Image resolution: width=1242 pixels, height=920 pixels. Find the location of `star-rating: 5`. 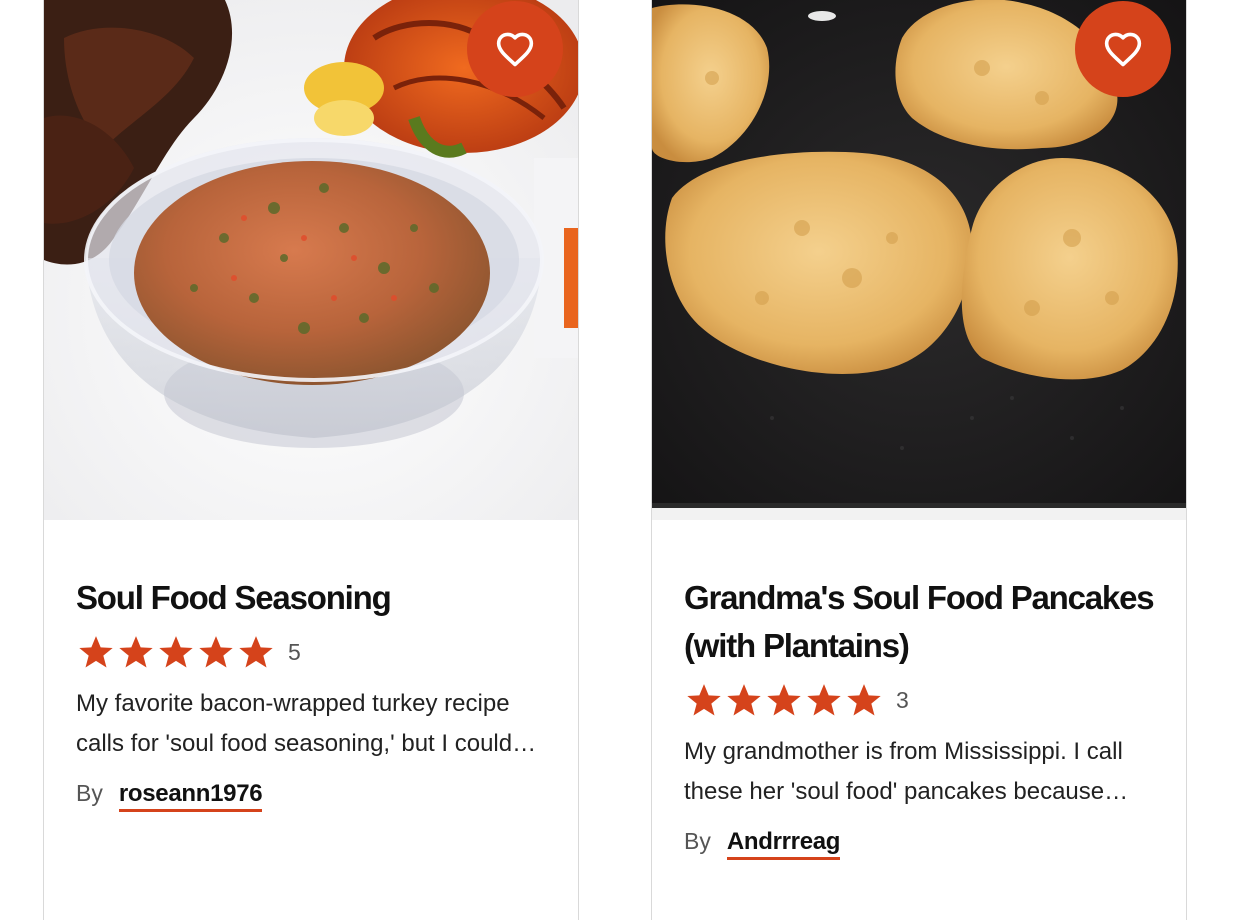

star-rating: 5 is located at coordinates (311, 652).